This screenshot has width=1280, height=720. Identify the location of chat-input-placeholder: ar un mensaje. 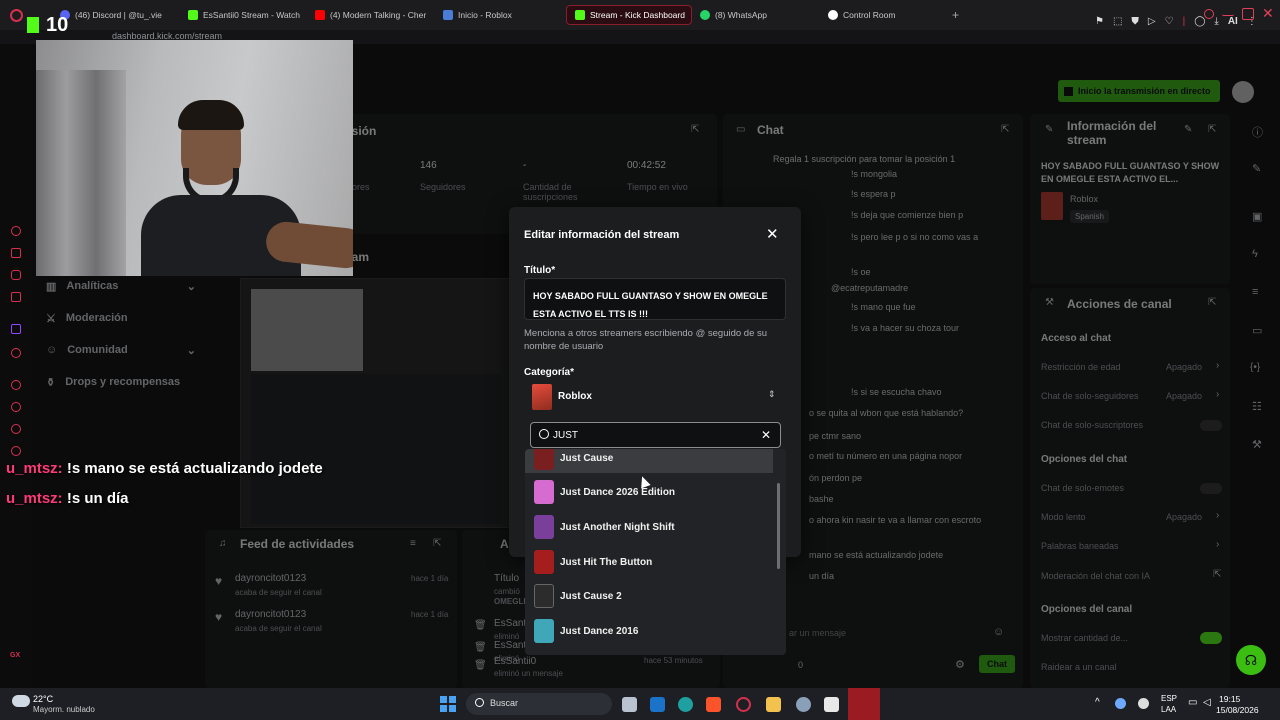
(817, 633).